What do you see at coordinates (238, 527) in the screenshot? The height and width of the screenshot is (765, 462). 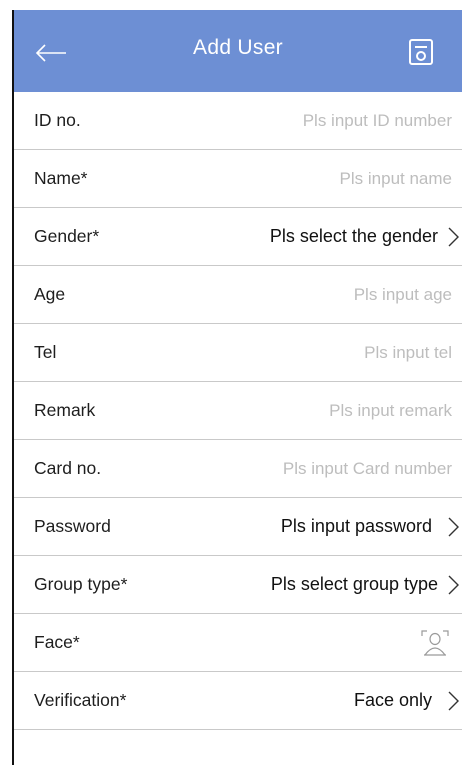 I see `field-password: Password Pls input password` at bounding box center [238, 527].